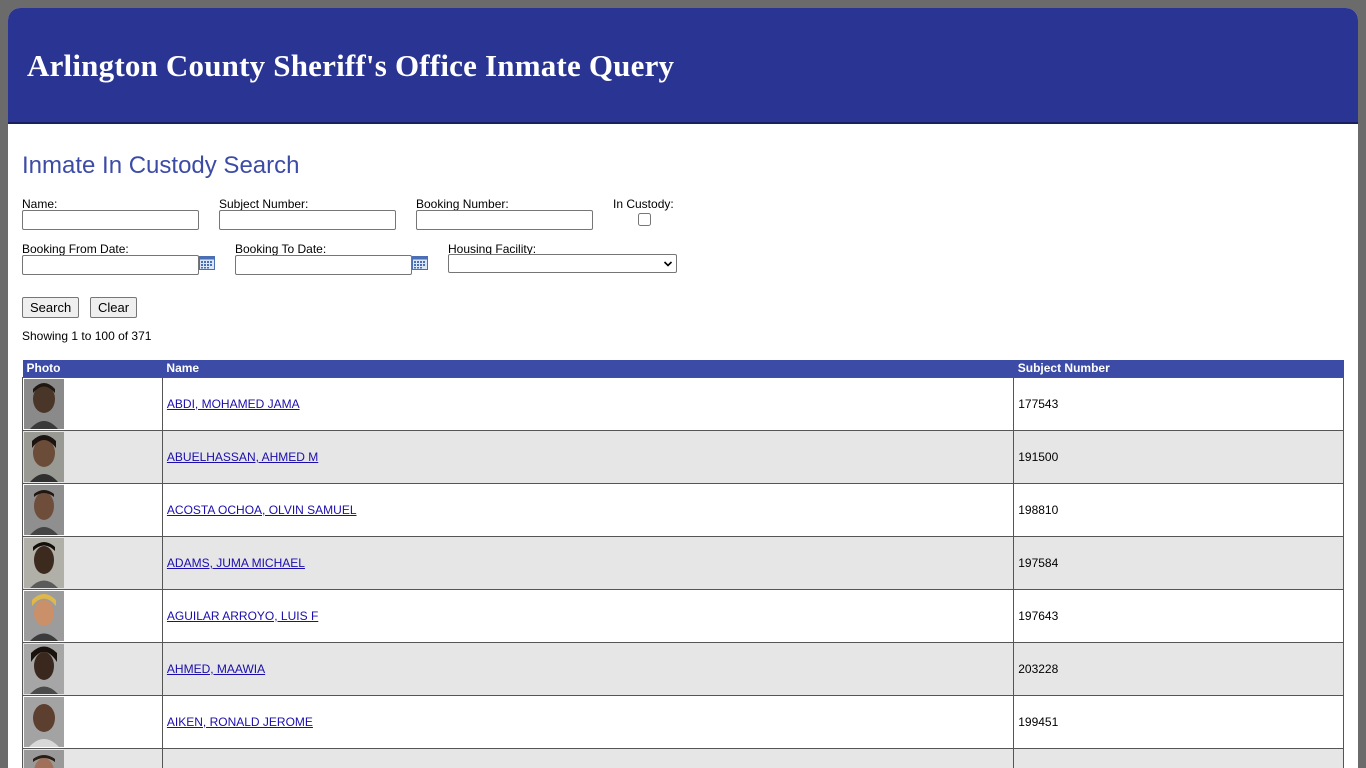  I want to click on inmate-name-link: ACOSTA OCHOA, OLVIN SAMUEL, so click(262, 510).